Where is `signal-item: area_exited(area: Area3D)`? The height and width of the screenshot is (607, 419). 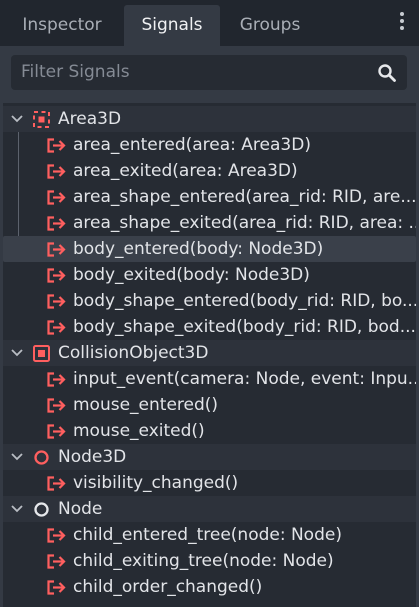
signal-item: area_exited(area: Area3D) is located at coordinates (209, 171).